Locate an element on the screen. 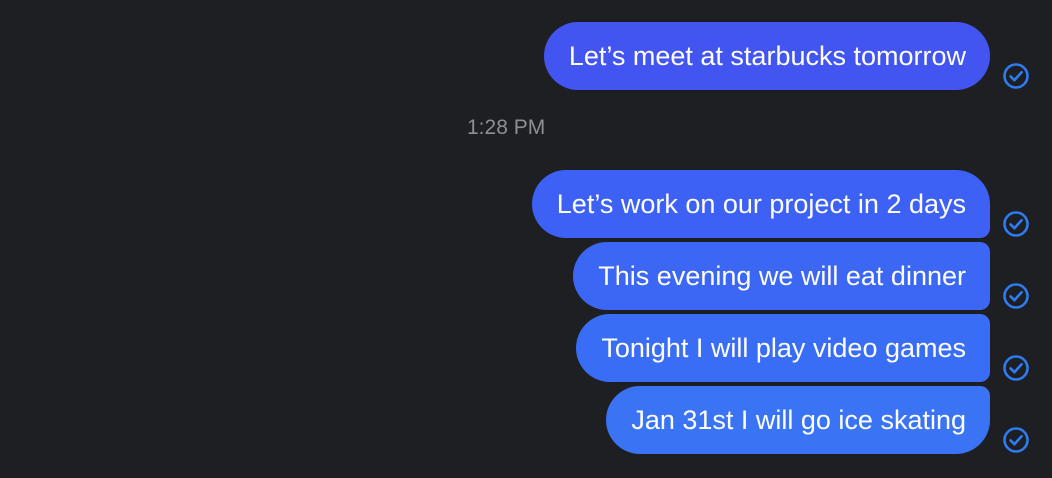 This screenshot has height=478, width=1052. message-bubble: Jan 31st I will go ice skating is located at coordinates (798, 420).